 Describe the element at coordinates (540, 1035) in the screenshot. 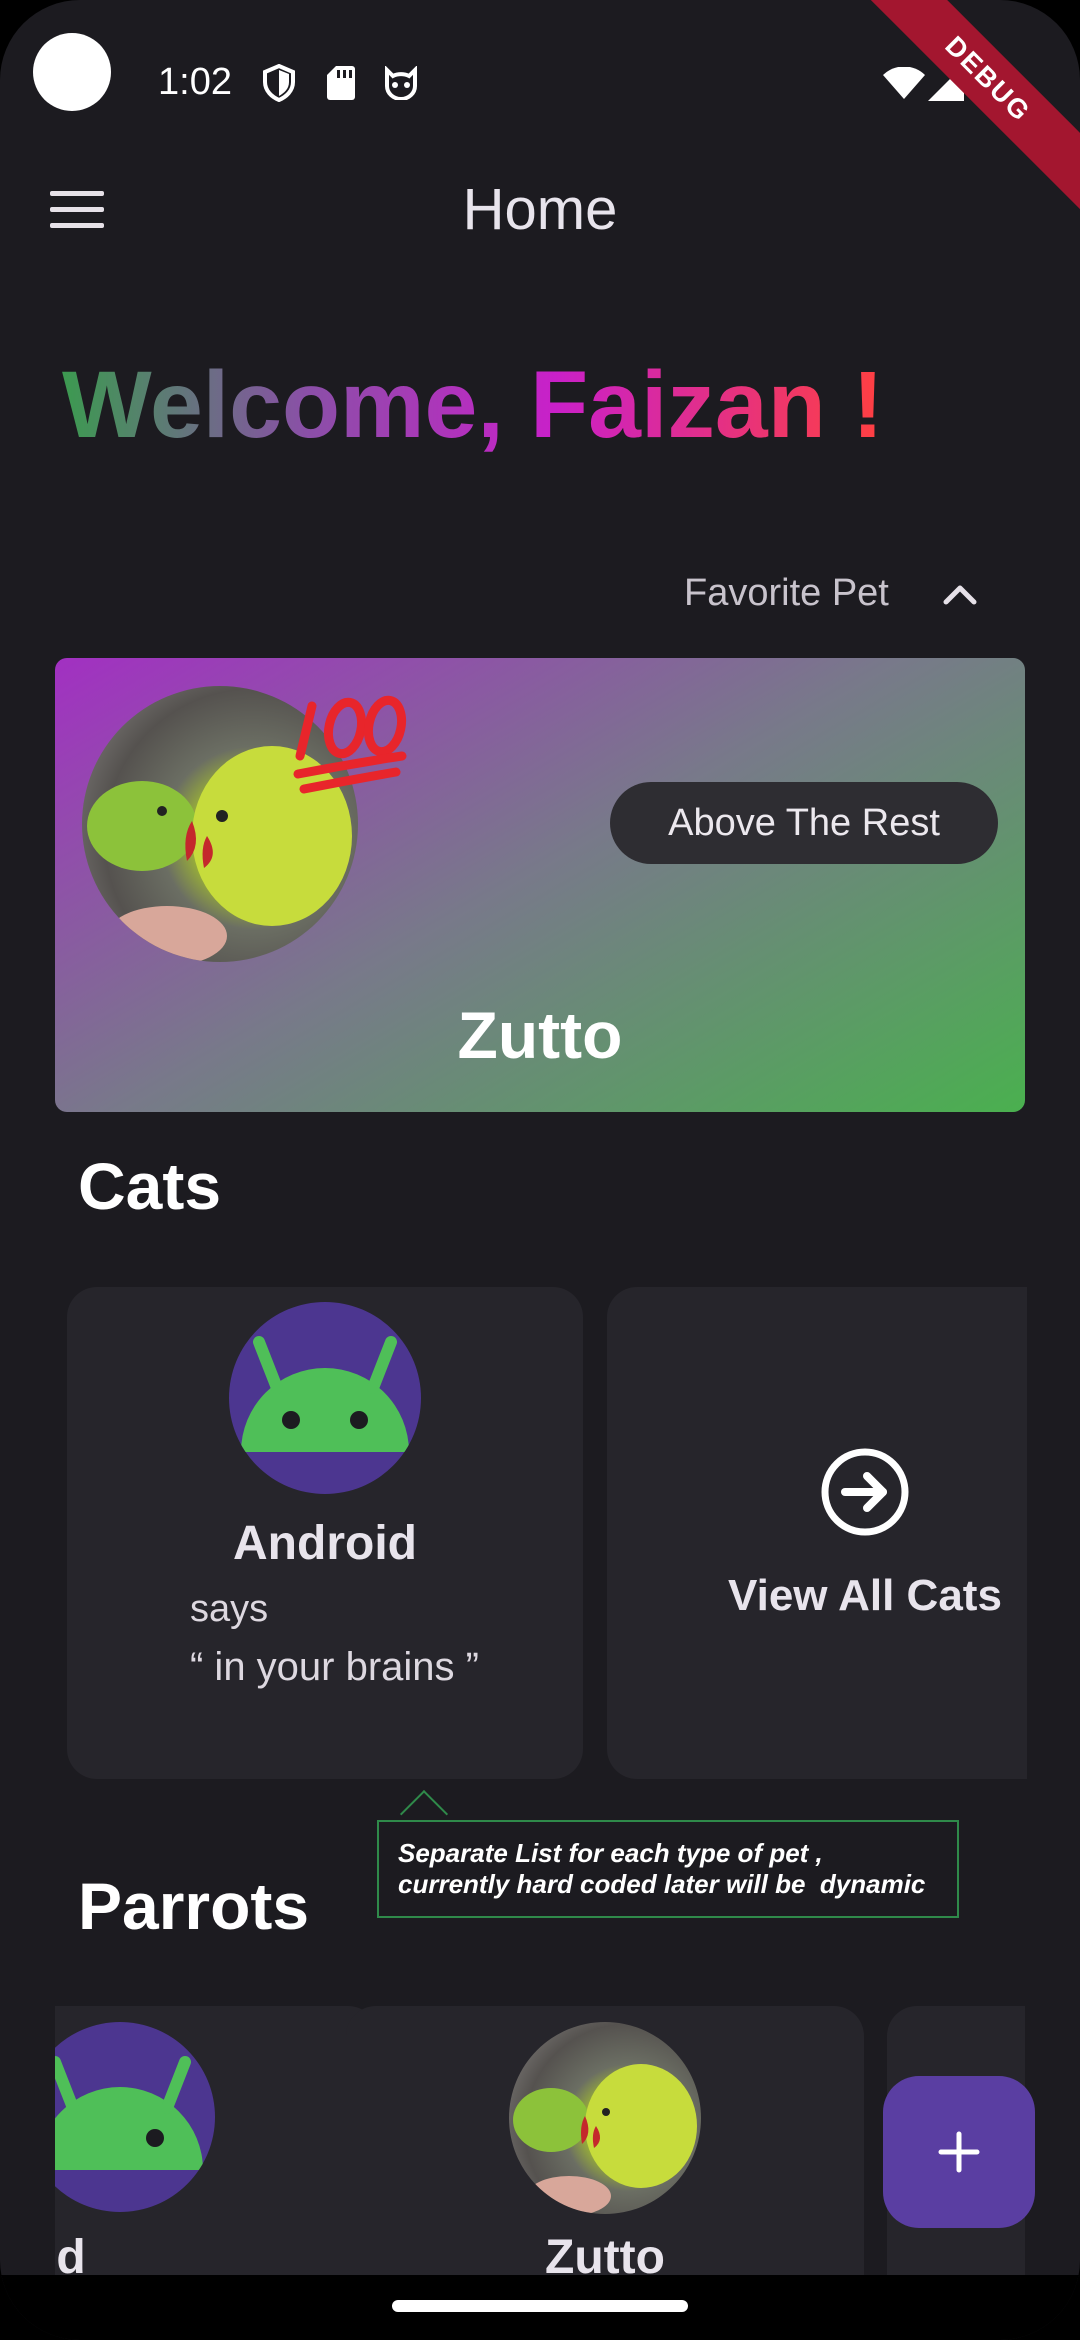

I see `favorite-pet-name: Zutto` at that location.